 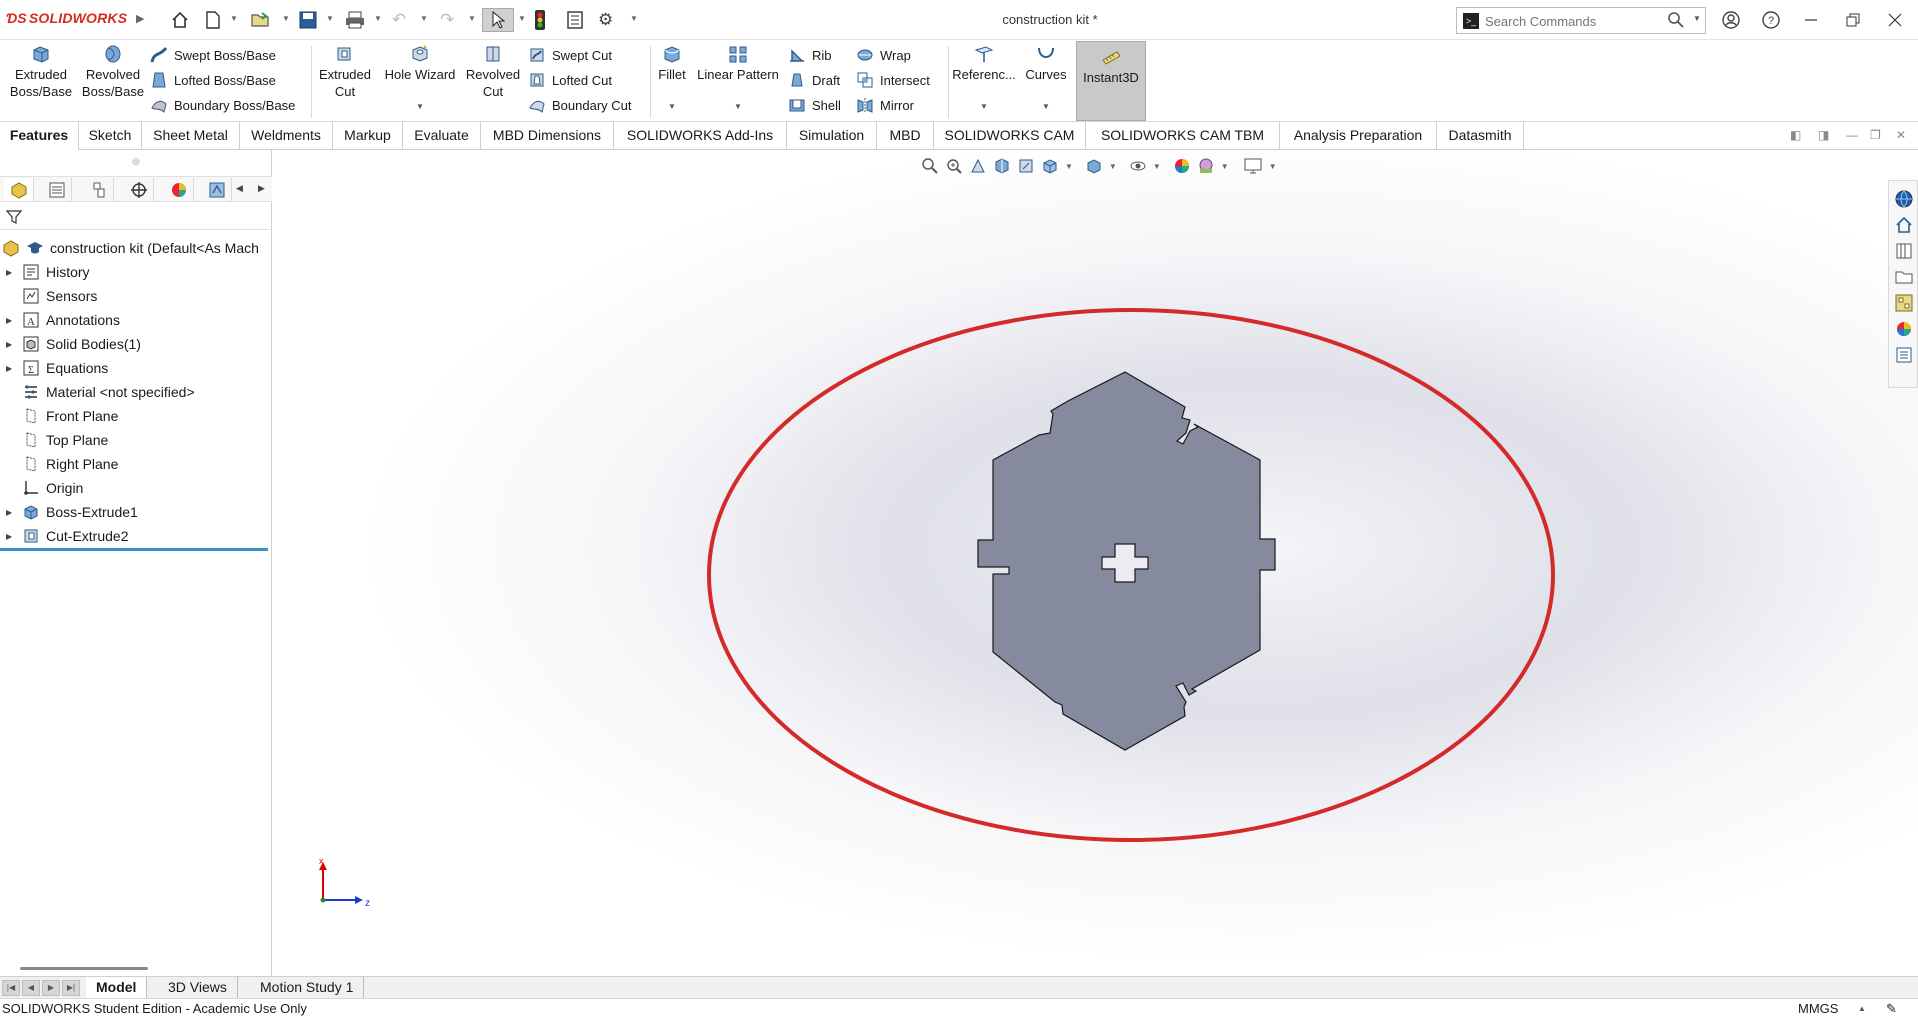 I want to click on redo-icon: ↷, so click(x=447, y=20).